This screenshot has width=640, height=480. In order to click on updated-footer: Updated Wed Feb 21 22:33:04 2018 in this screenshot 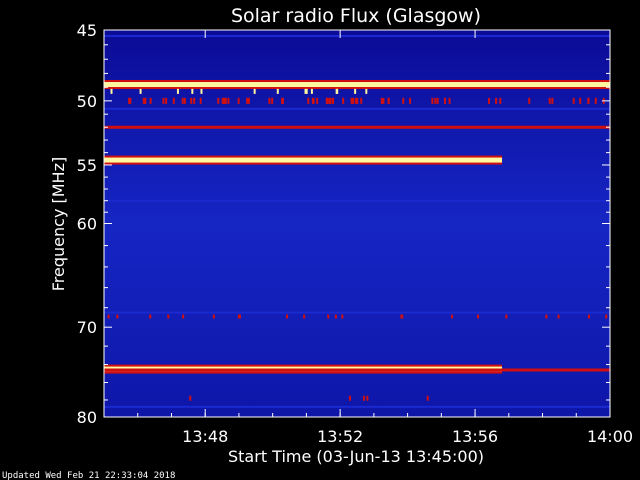, I will do `click(88, 475)`.